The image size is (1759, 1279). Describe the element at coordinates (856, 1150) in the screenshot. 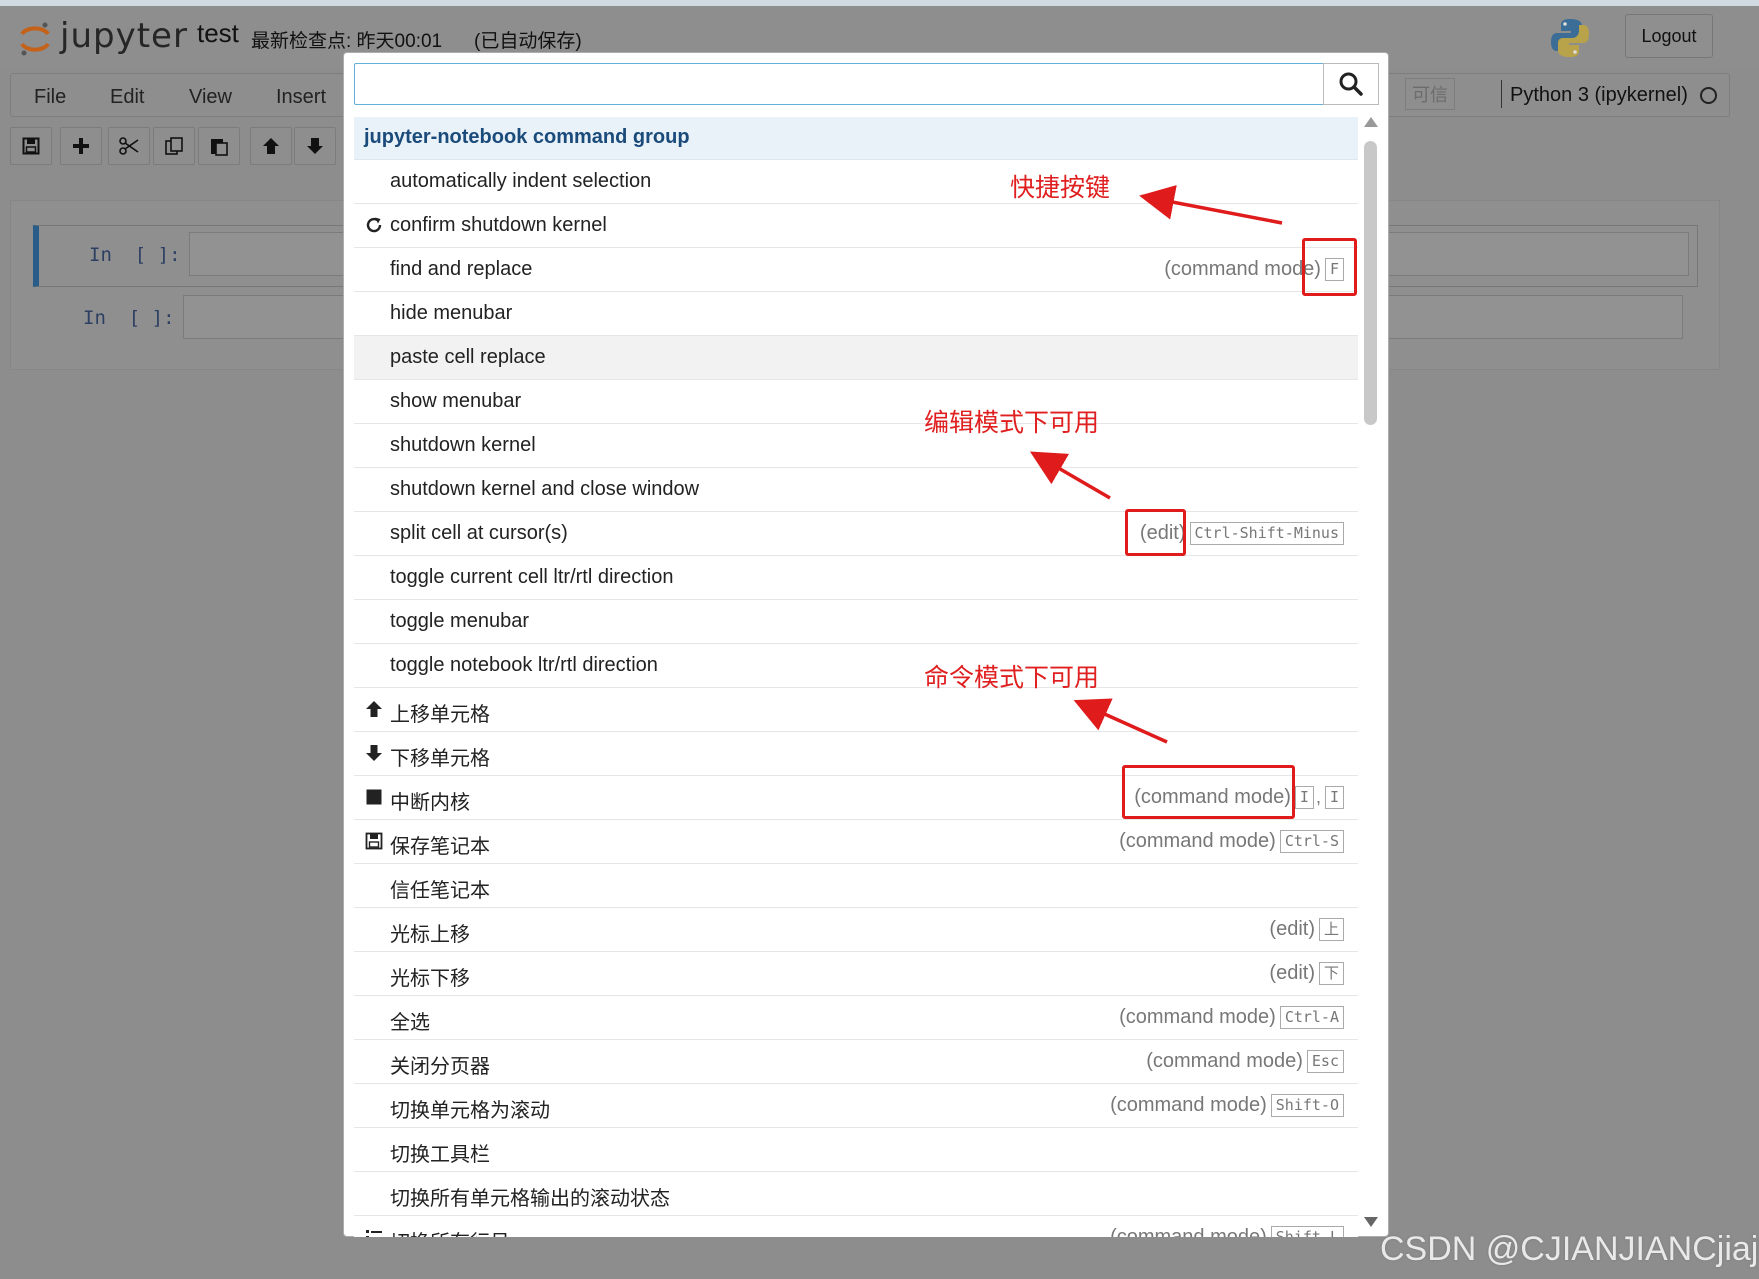

I see `command-row: 切换工具栏` at that location.